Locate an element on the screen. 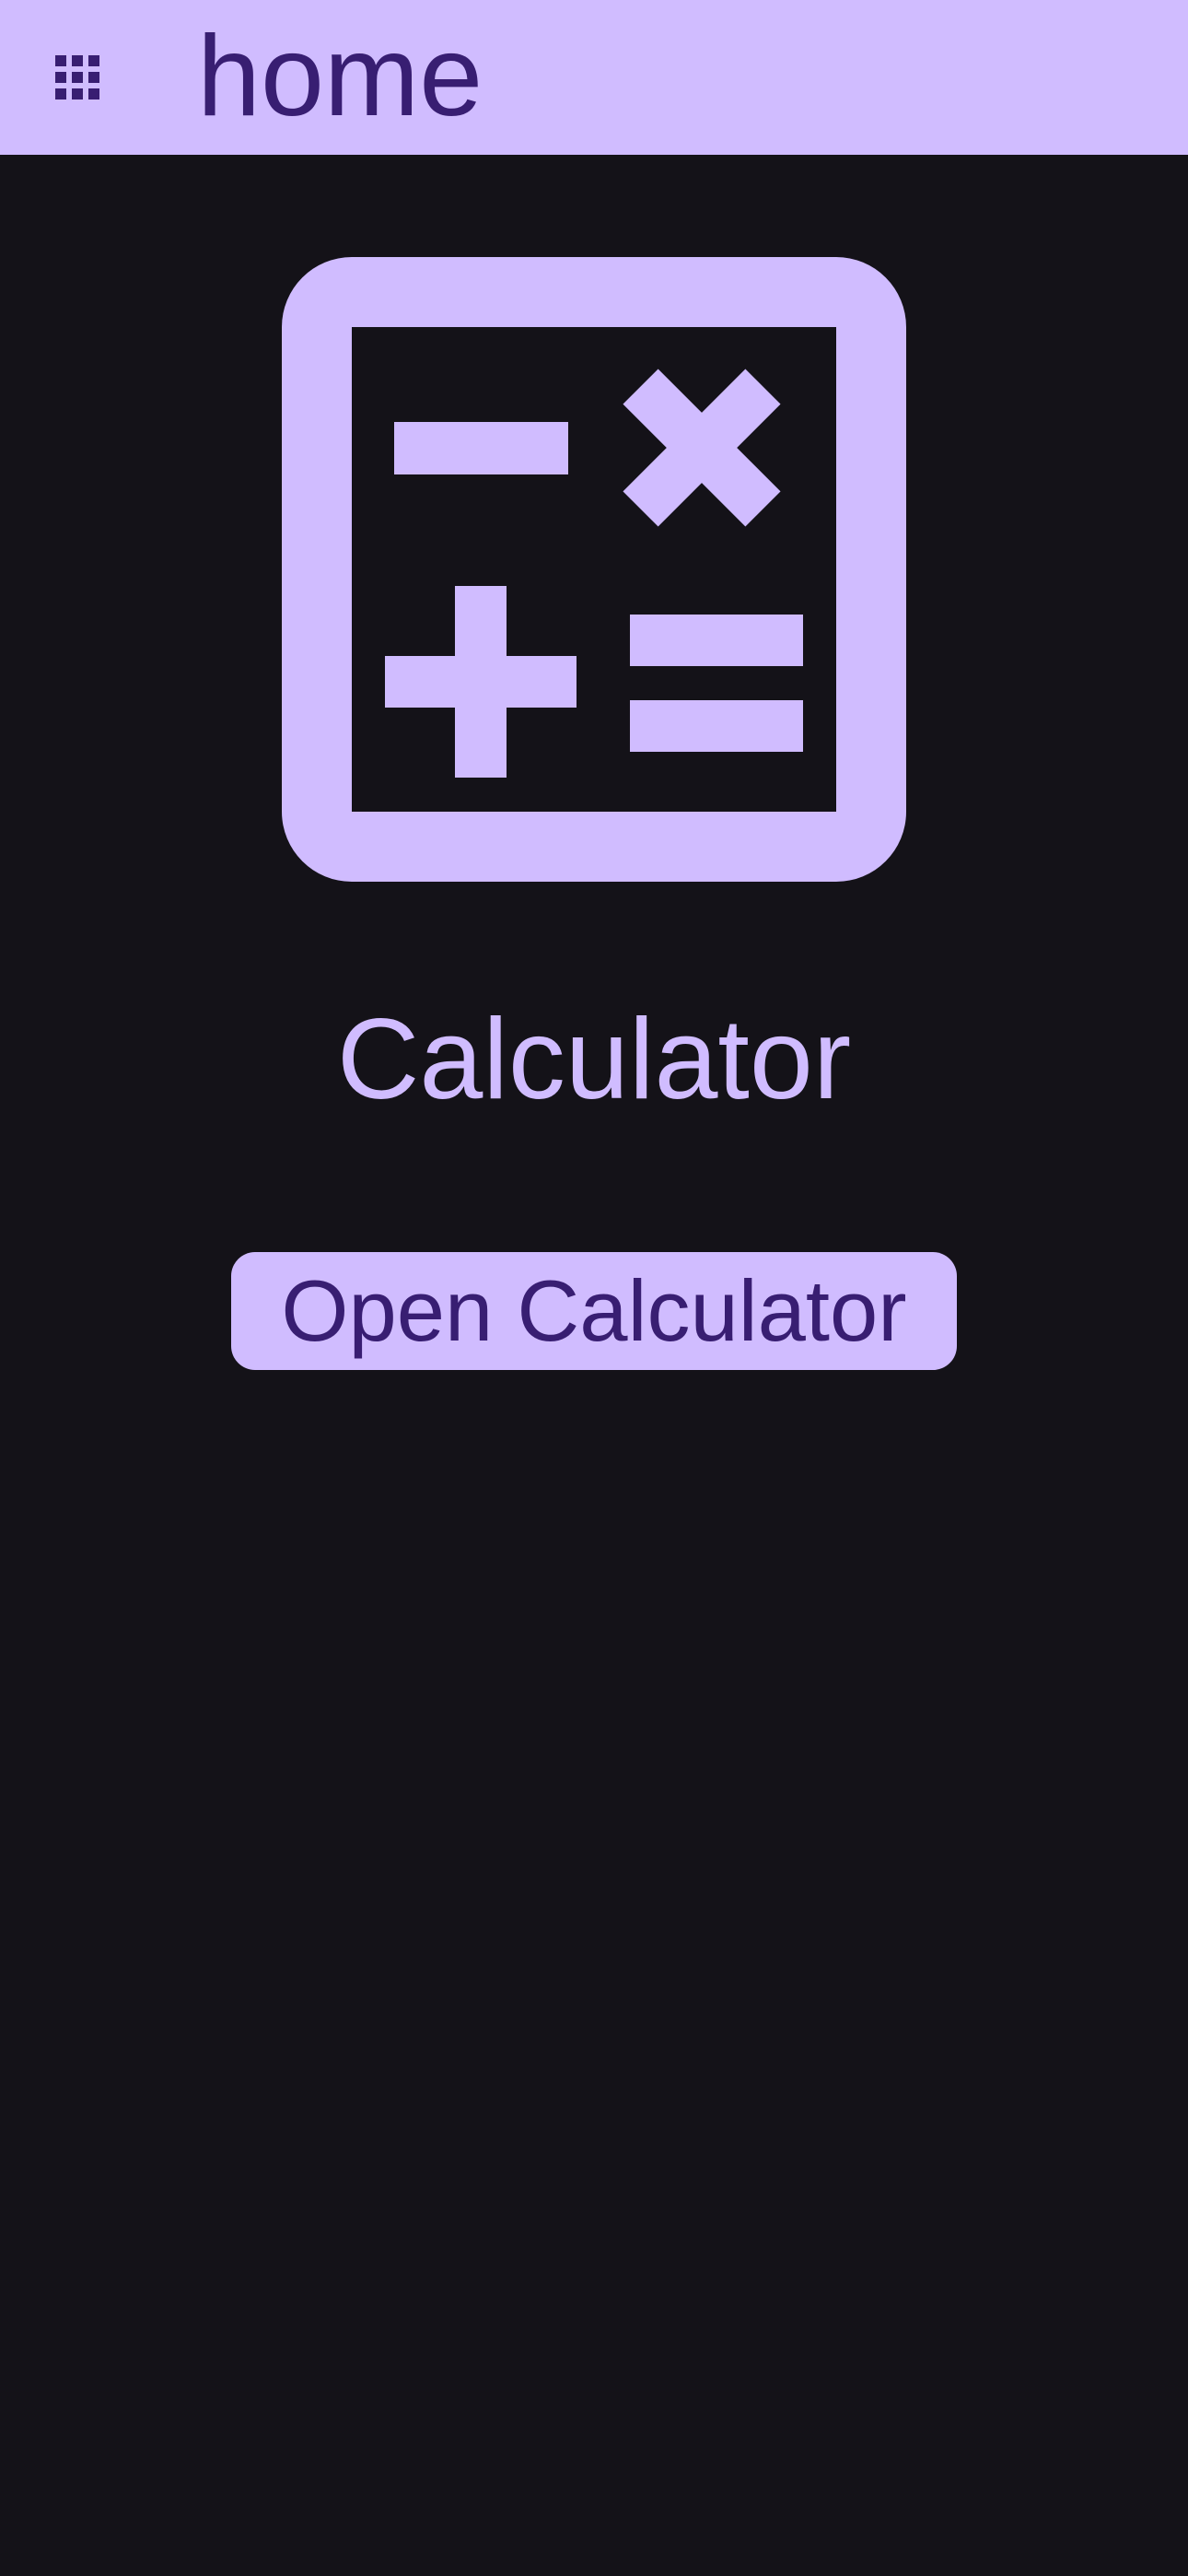 This screenshot has height=2576, width=1188. apps-menu-button is located at coordinates (77, 77).